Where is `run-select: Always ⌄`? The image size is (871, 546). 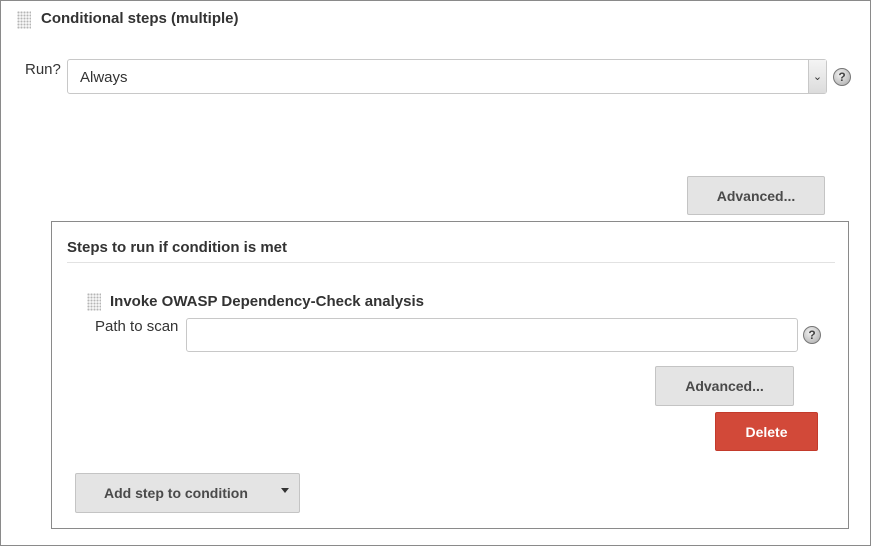
run-select: Always ⌄ is located at coordinates (447, 76).